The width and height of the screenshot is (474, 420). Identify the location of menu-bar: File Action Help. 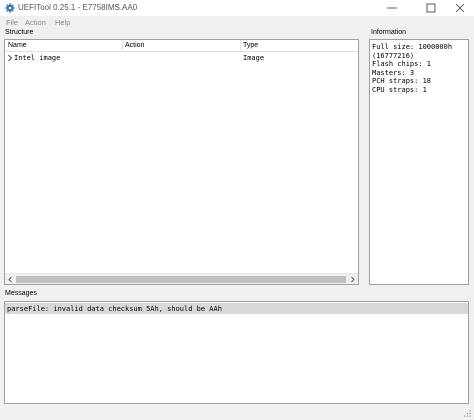
(237, 22).